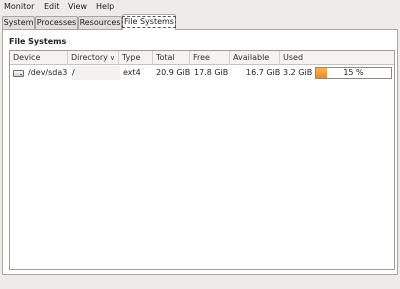 The height and width of the screenshot is (289, 400). What do you see at coordinates (18, 22) in the screenshot?
I see `tab-system: System` at bounding box center [18, 22].